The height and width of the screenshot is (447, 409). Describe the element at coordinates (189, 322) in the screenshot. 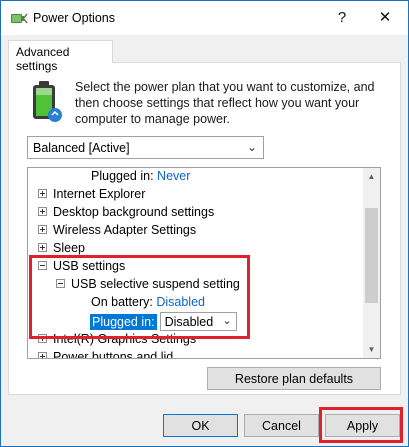

I see `plugged-in-dropdown-value: Disabled` at that location.